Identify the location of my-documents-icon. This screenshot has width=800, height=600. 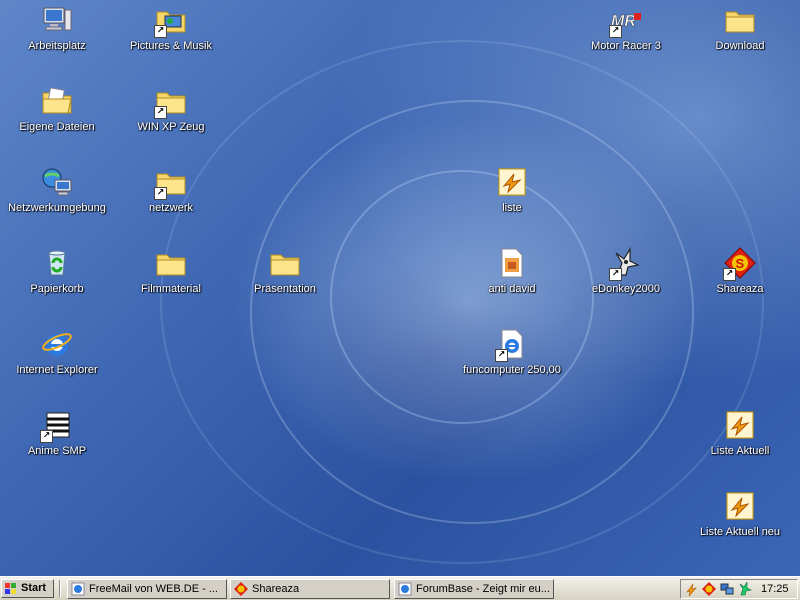
(57, 100).